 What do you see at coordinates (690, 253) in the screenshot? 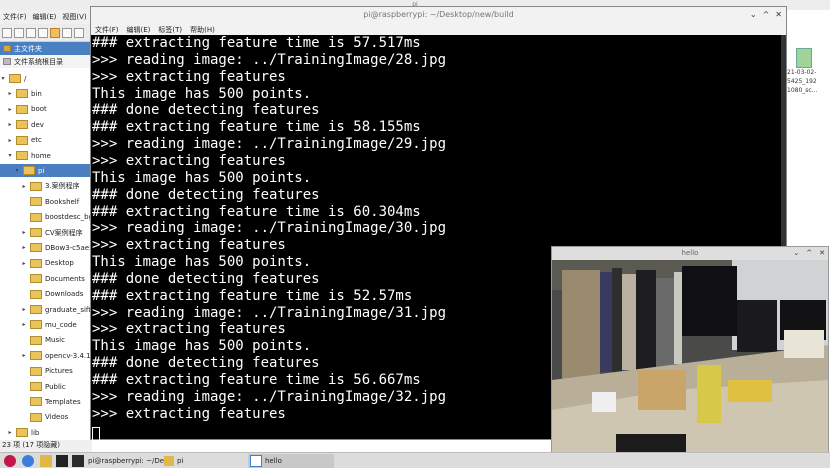
I see `hello-title: hello` at bounding box center [690, 253].